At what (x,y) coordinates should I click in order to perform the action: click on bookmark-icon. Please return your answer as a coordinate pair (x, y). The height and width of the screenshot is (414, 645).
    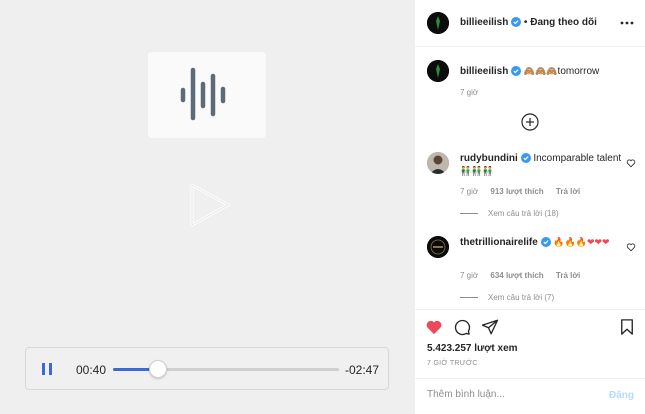
    Looking at the image, I should click on (627, 327).